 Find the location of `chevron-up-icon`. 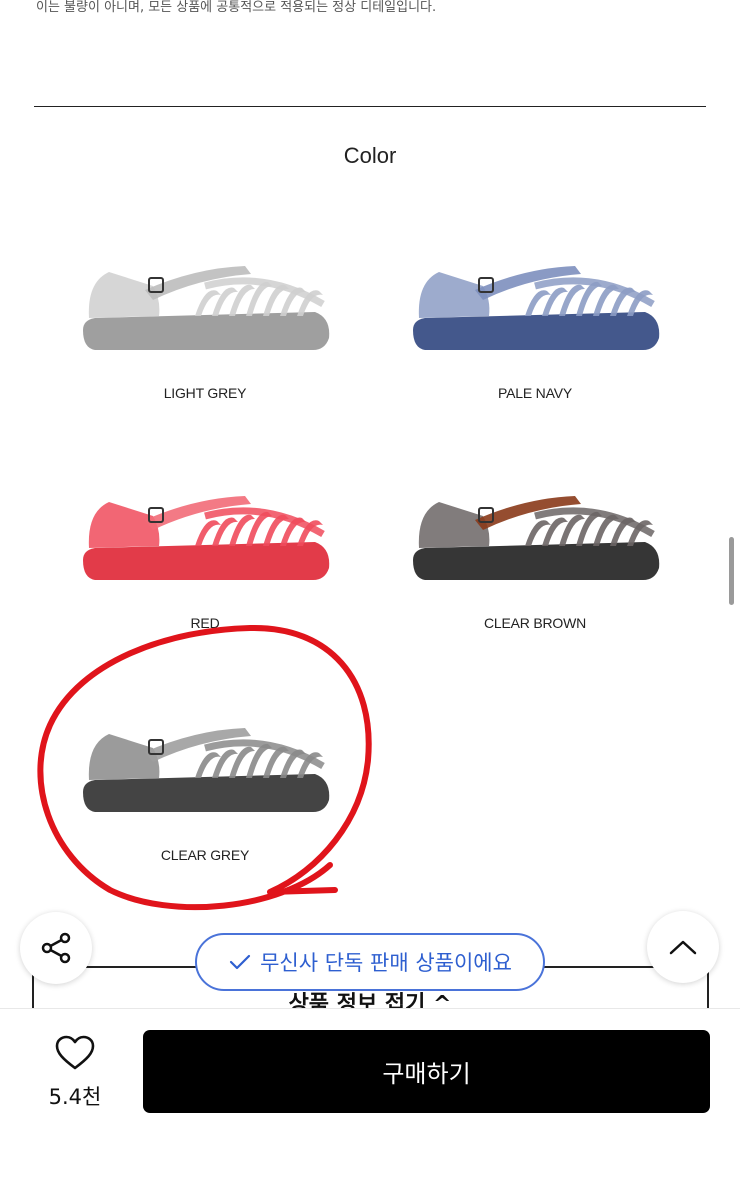

chevron-up-icon is located at coordinates (683, 947).